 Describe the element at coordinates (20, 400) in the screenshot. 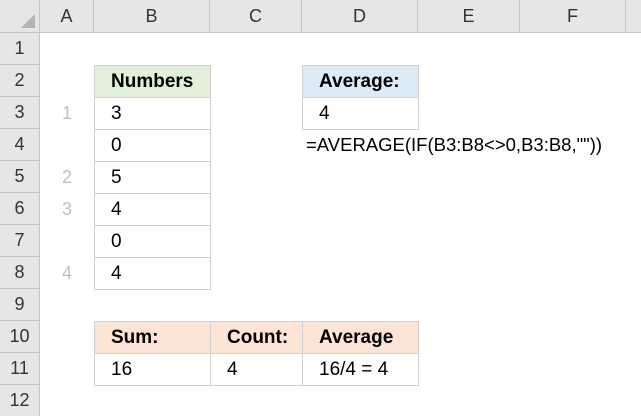

I see `row-header-12: 12` at that location.